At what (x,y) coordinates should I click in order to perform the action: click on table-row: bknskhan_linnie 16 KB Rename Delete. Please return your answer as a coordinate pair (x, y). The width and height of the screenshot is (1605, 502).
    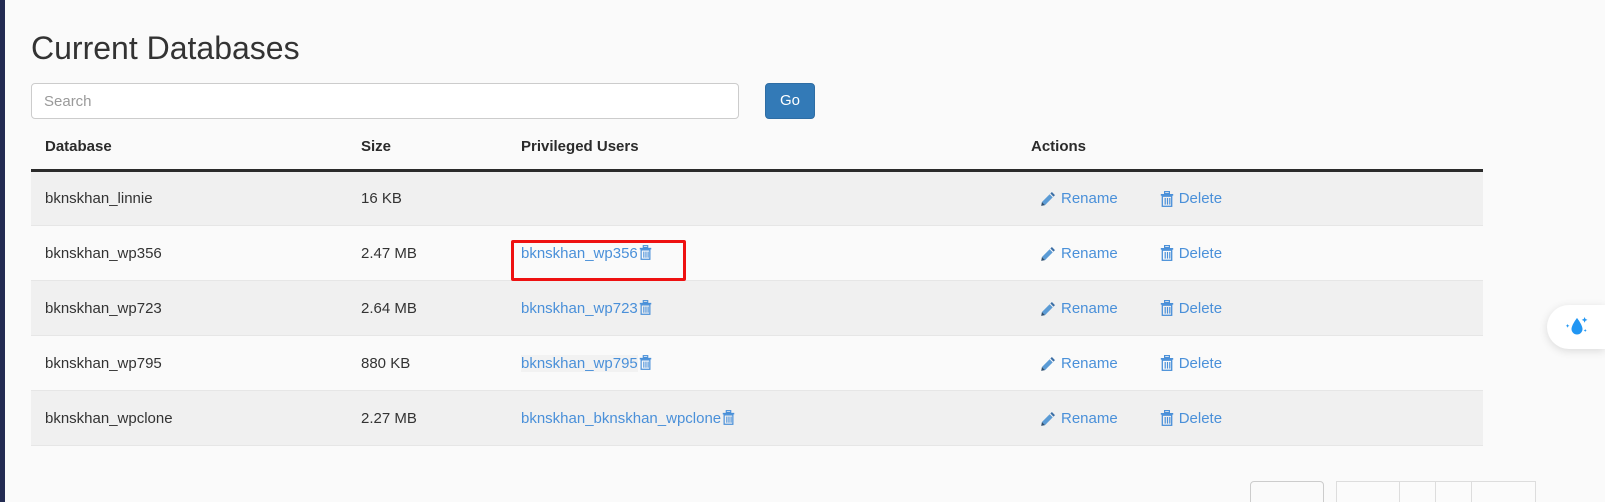
    Looking at the image, I should click on (757, 198).